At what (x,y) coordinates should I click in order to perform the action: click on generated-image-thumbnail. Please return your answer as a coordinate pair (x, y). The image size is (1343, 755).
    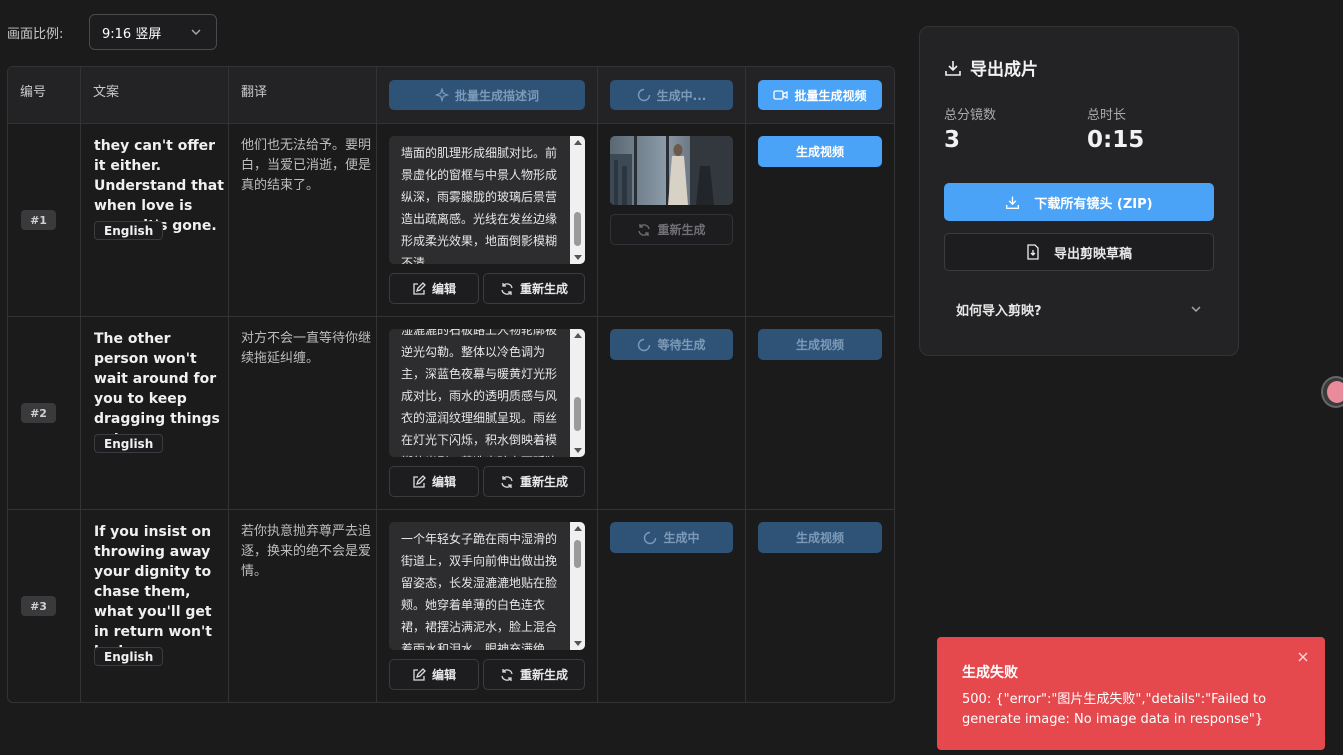
    Looking at the image, I should click on (671, 170).